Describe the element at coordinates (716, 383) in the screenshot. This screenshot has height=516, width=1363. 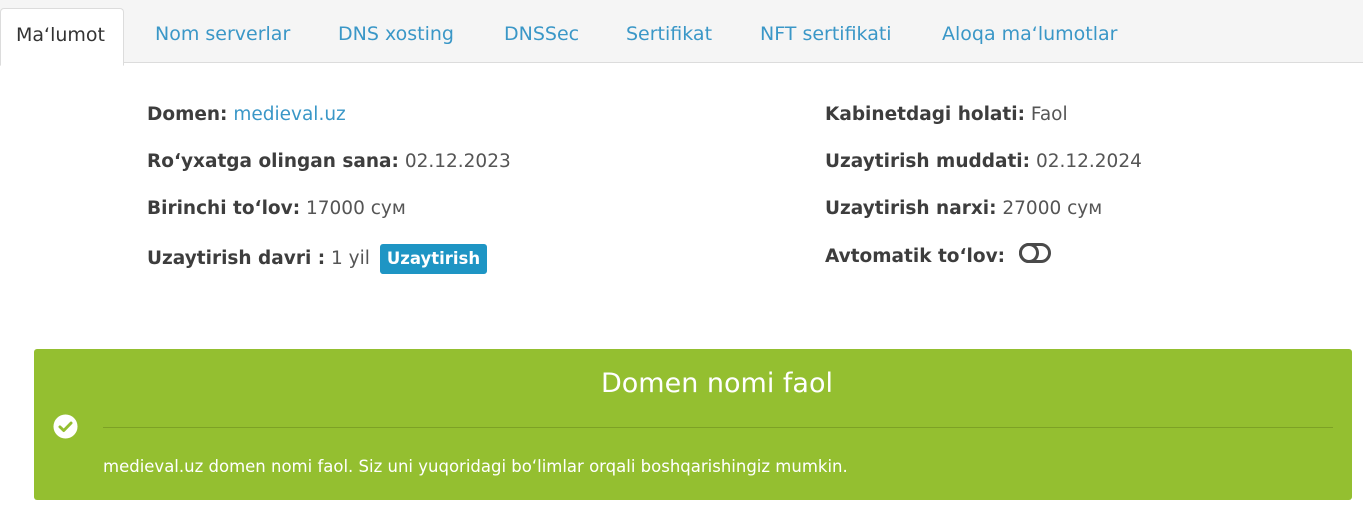
I see `alert-title: Domen nomi faol` at that location.